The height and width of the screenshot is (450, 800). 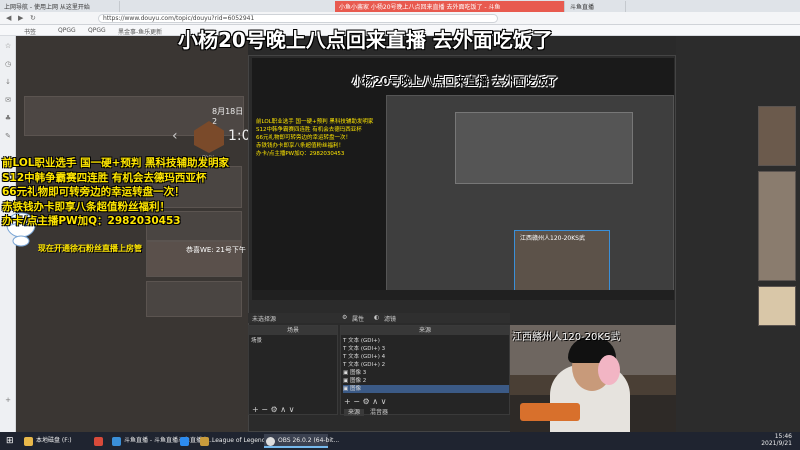 What do you see at coordinates (379, 412) in the screenshot?
I see `tab-mixer: 混音器` at bounding box center [379, 412].